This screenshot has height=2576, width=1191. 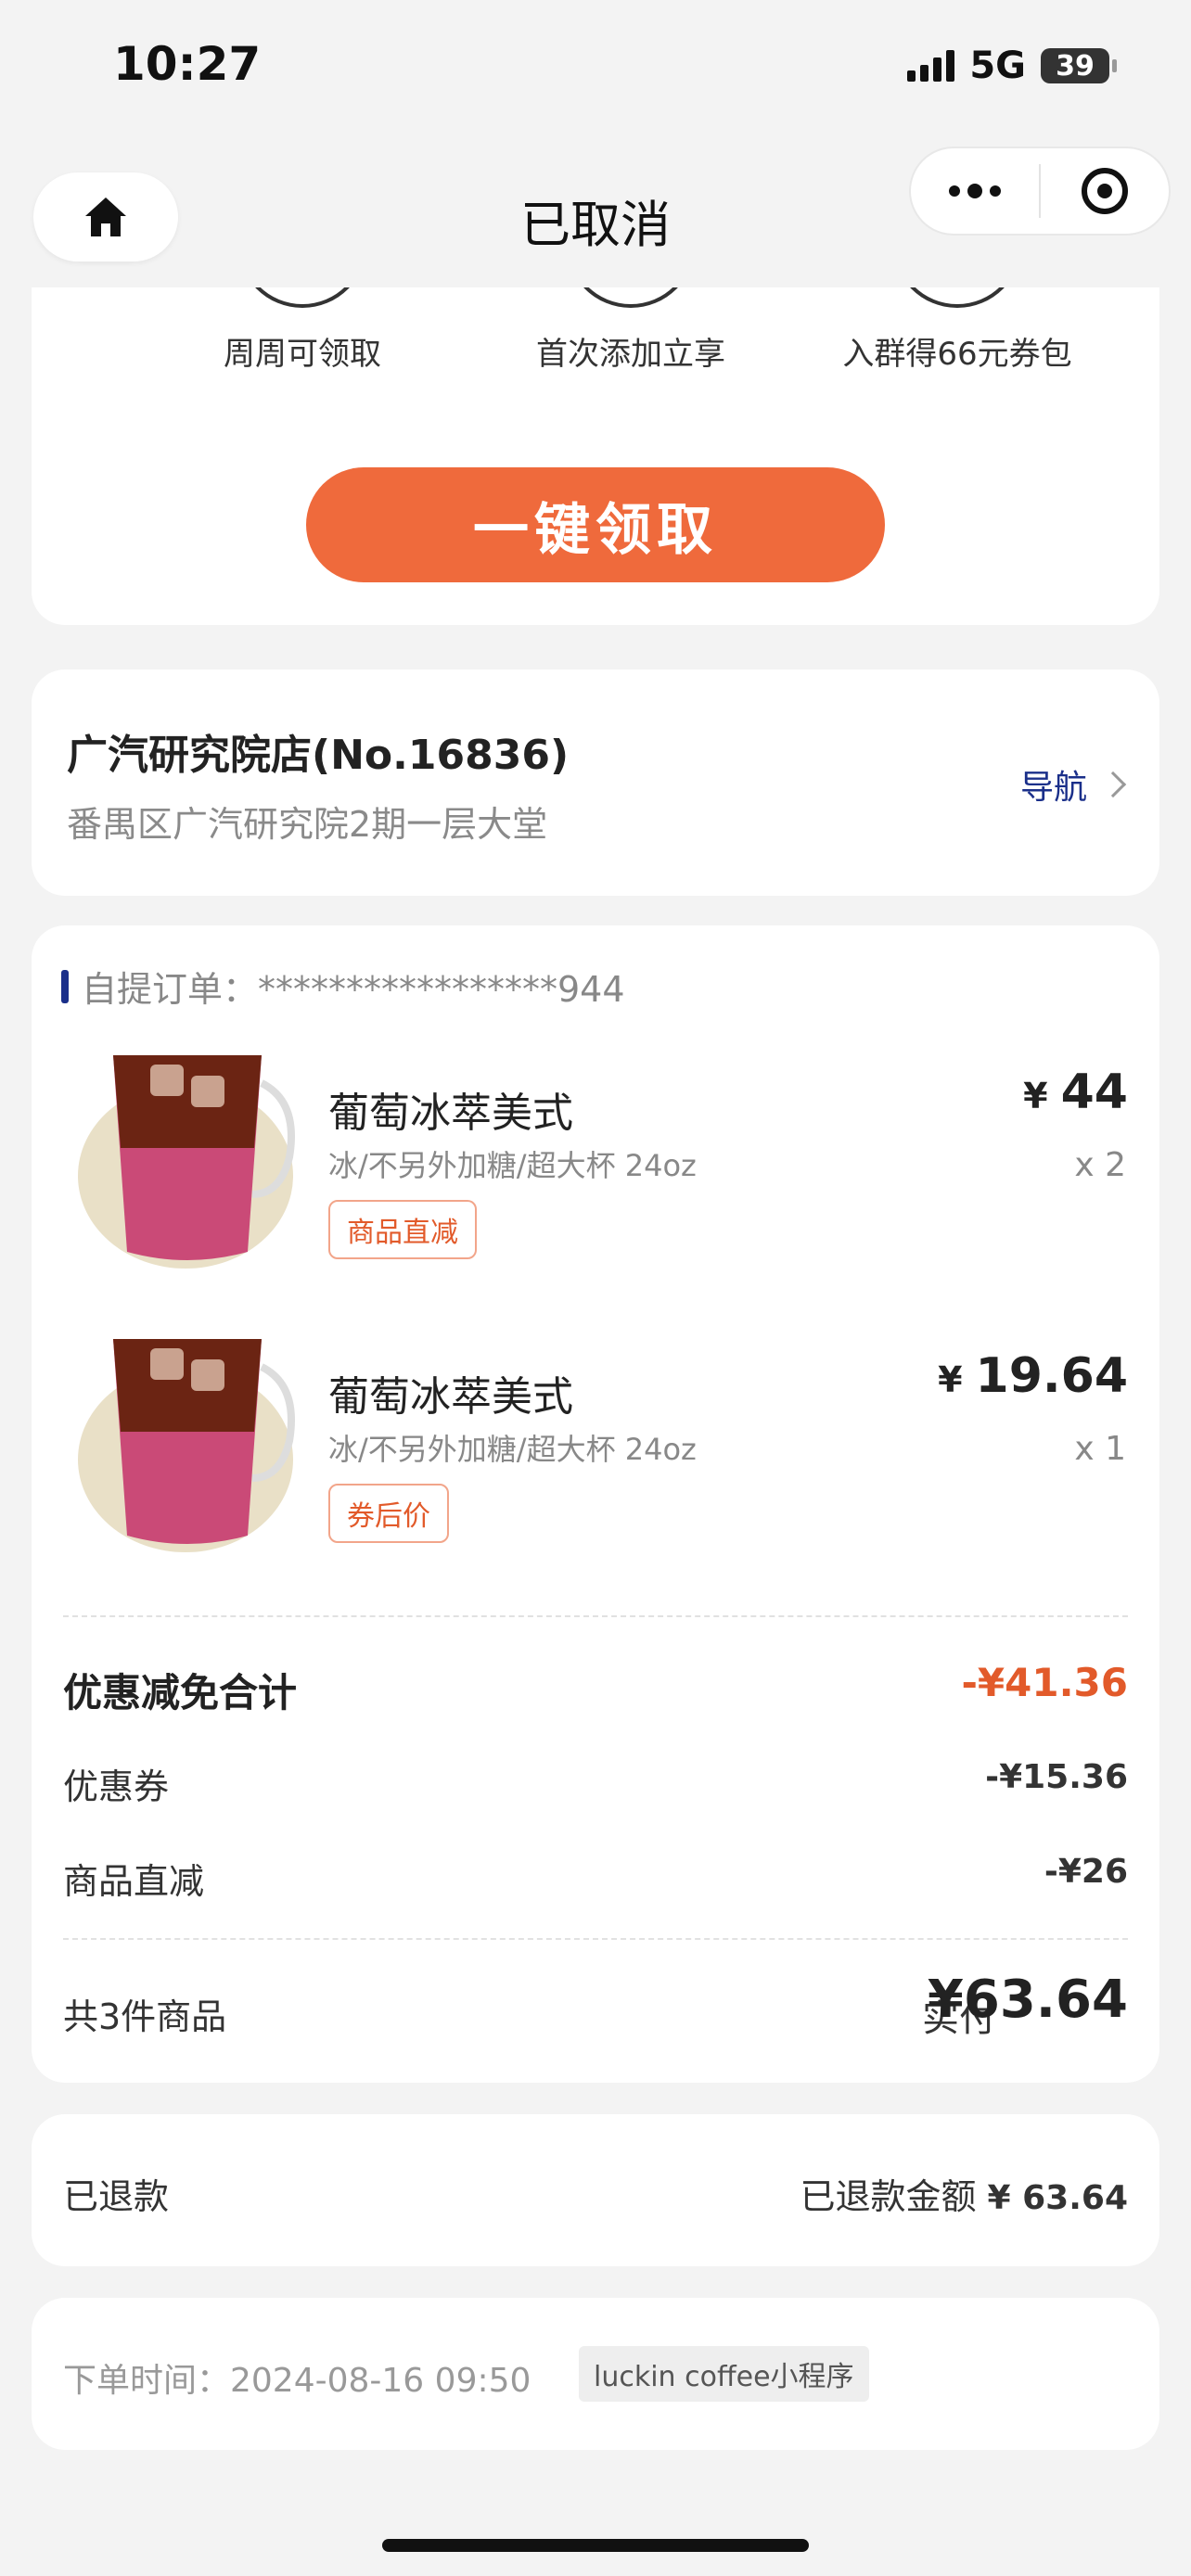 What do you see at coordinates (187, 64) in the screenshot?
I see `status-time: 10:27` at bounding box center [187, 64].